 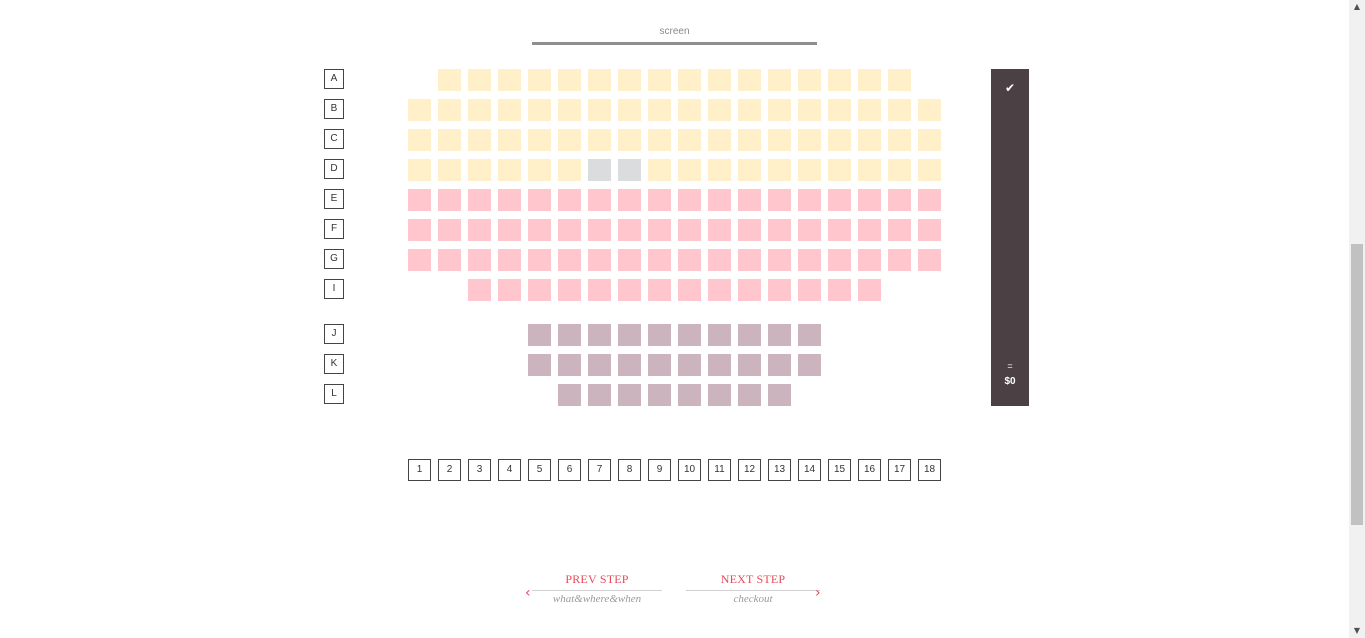 I want to click on scroll-thumb, so click(x=1357, y=384).